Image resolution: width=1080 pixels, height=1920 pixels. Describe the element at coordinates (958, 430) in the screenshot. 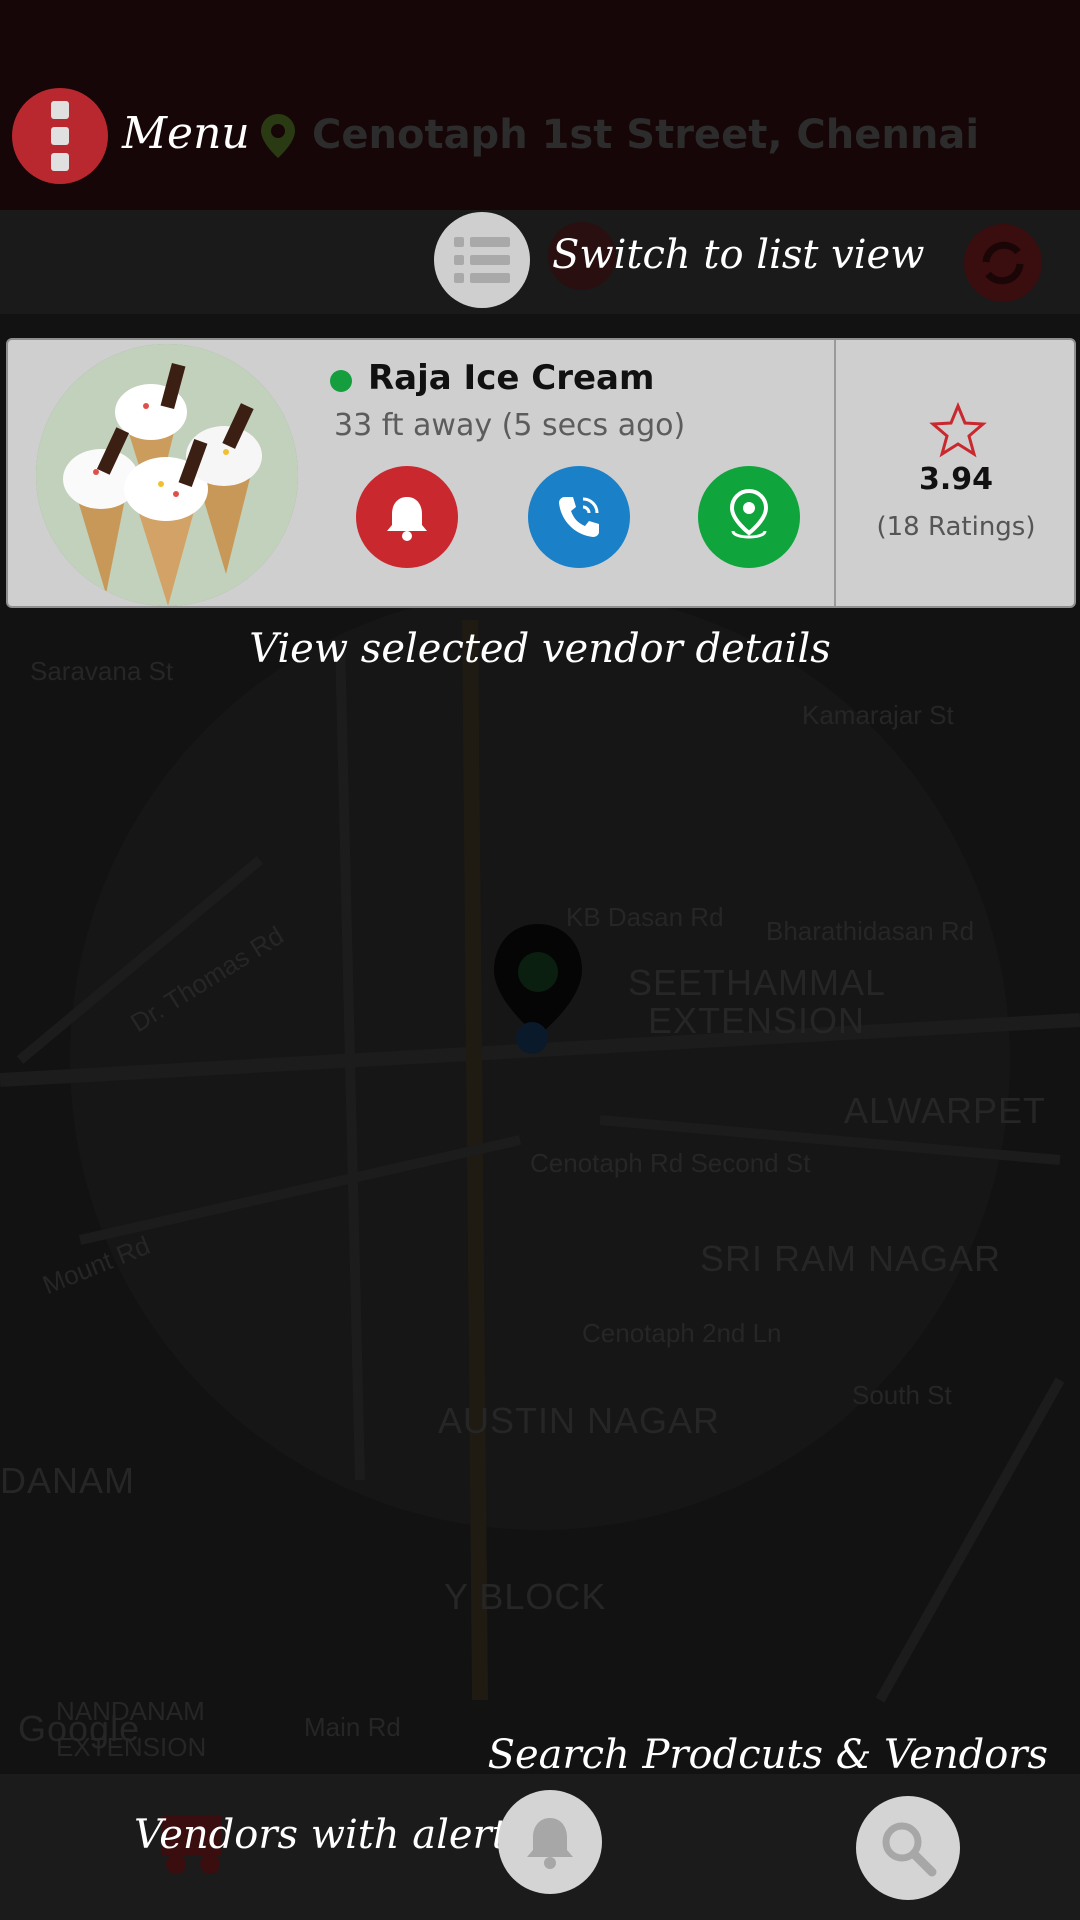

I see `star-icon` at that location.